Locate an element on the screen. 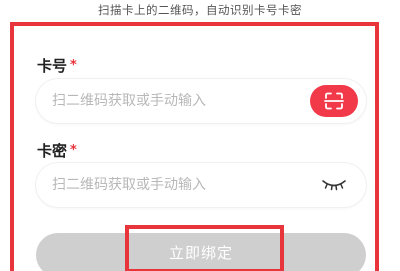 The height and width of the screenshot is (271, 400). card-number-field is located at coordinates (201, 101).